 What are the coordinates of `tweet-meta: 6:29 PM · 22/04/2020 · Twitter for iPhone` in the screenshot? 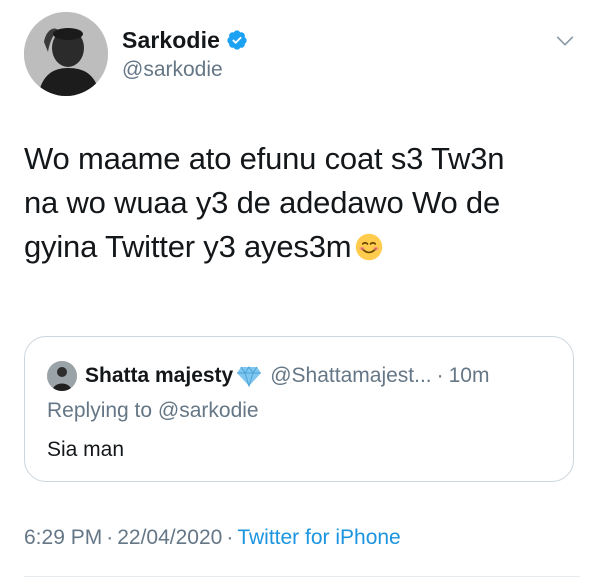 It's located at (212, 538).